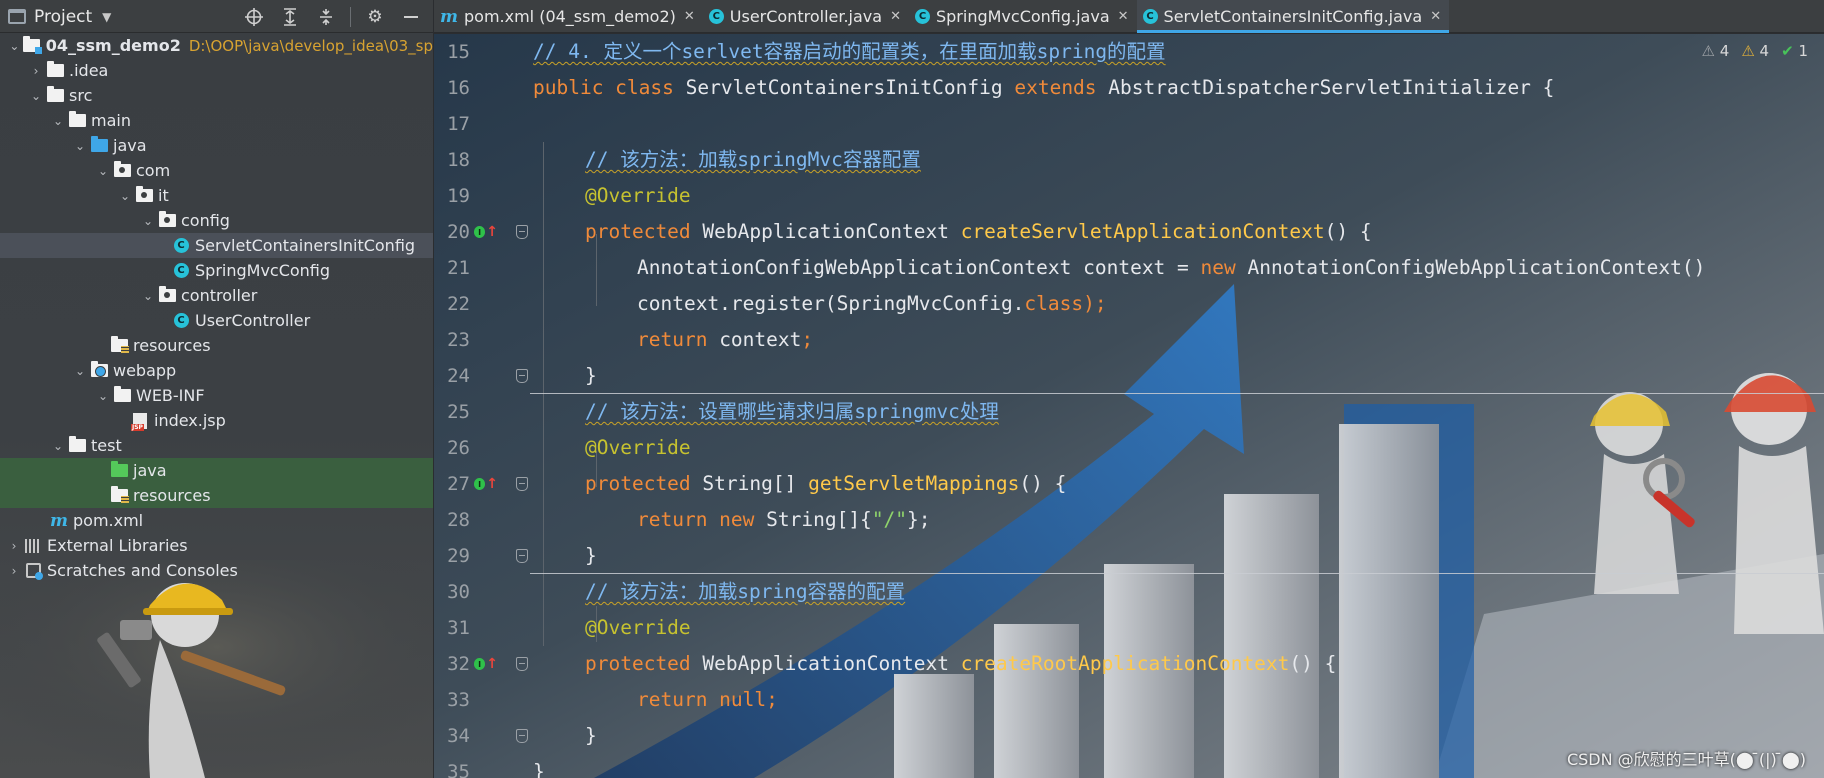 This screenshot has height=778, width=1824. What do you see at coordinates (1716, 51) in the screenshot?
I see `weak-warning-count: ⚠ 4` at bounding box center [1716, 51].